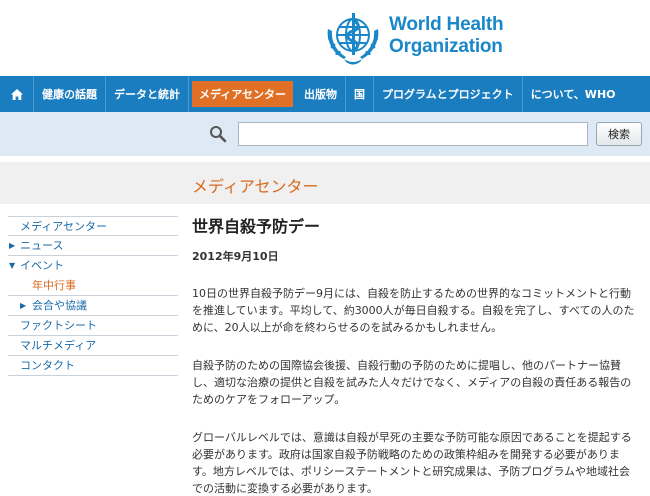 Image resolution: width=650 pixels, height=496 pixels. I want to click on wordmark-line-1: World Health, so click(446, 24).